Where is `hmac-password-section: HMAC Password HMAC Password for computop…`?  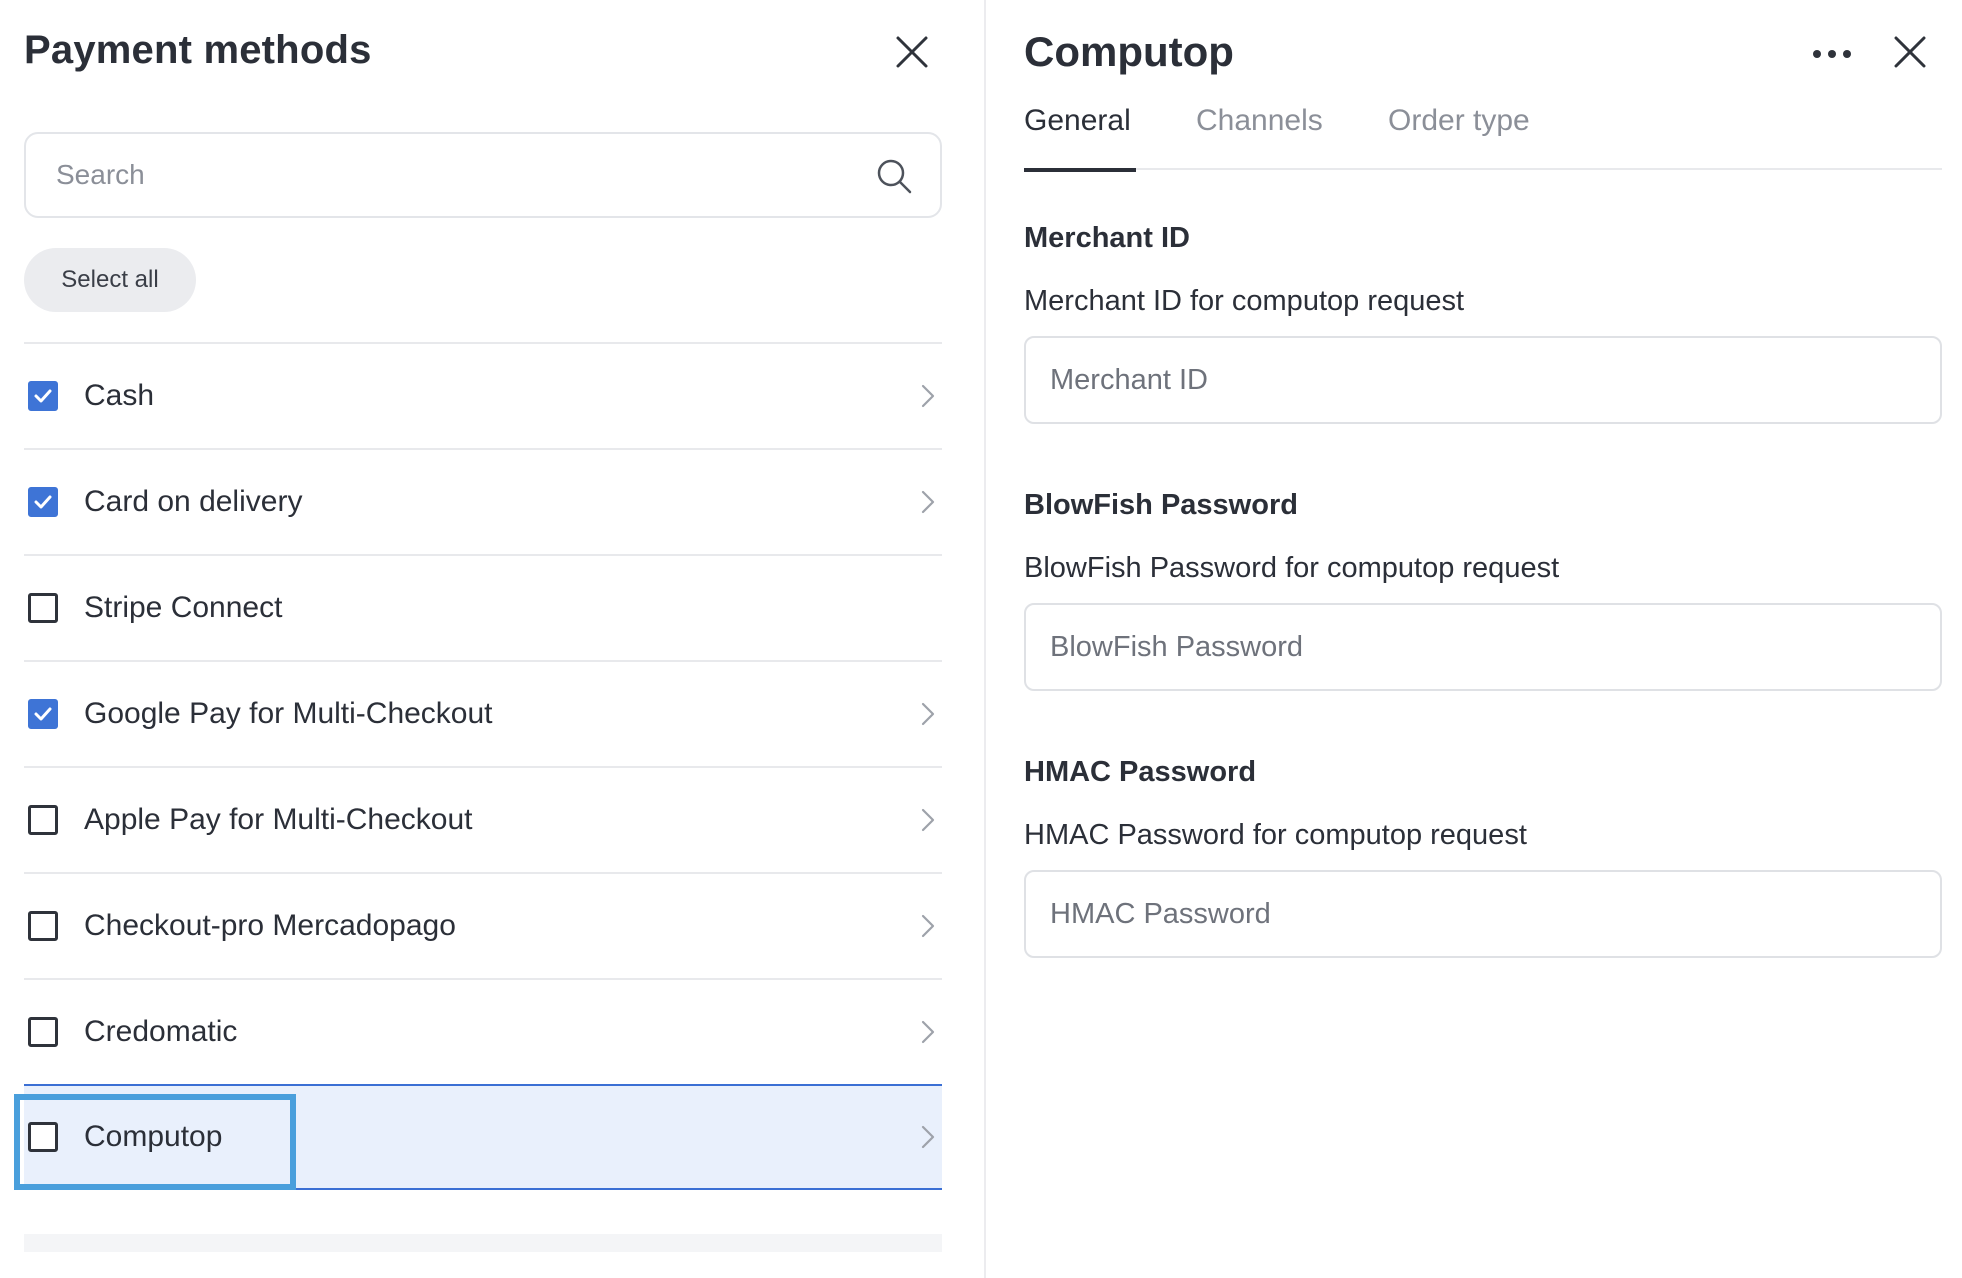 hmac-password-section: HMAC Password HMAC Password for computop… is located at coordinates (1483, 857).